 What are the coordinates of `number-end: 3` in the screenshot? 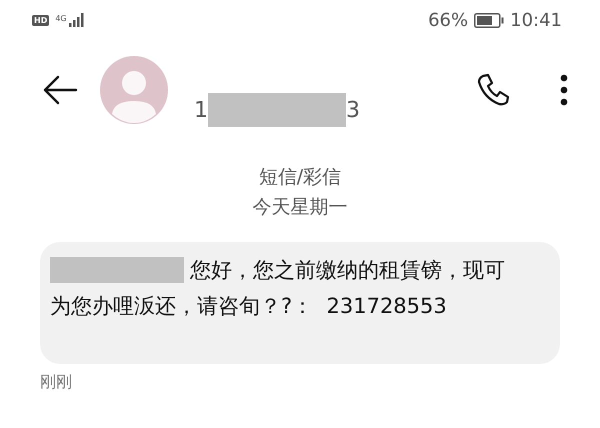 It's located at (353, 110).